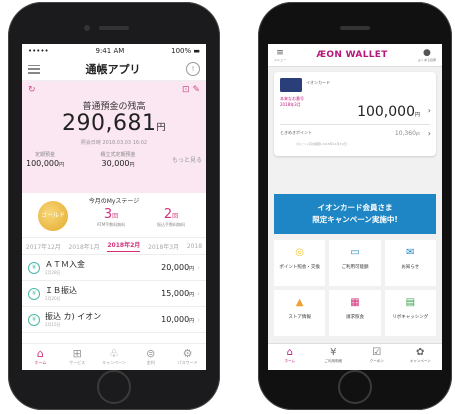 The image size is (455, 414). What do you see at coordinates (109, 123) in the screenshot?
I see `balance-value: 290,681` at bounding box center [109, 123].